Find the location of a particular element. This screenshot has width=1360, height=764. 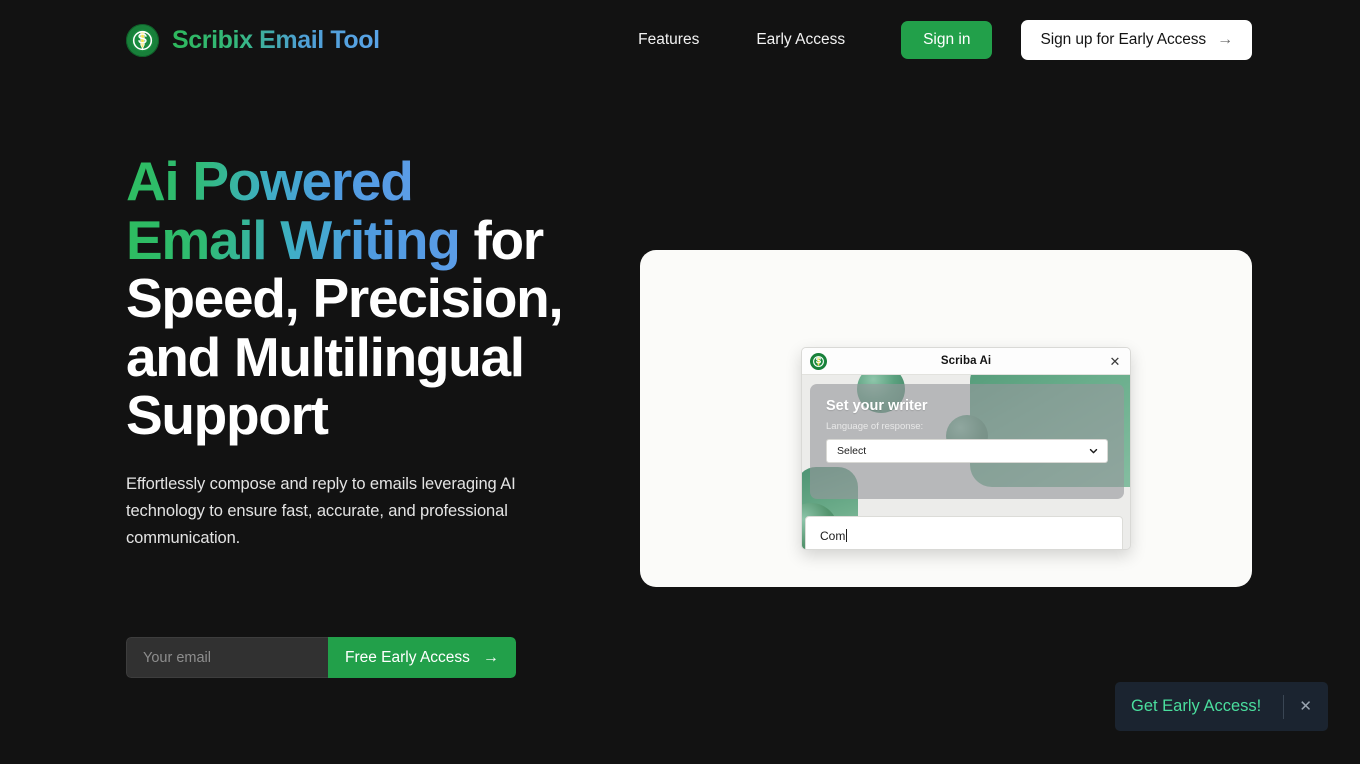

panel-heading: Set your writer is located at coordinates (877, 406).